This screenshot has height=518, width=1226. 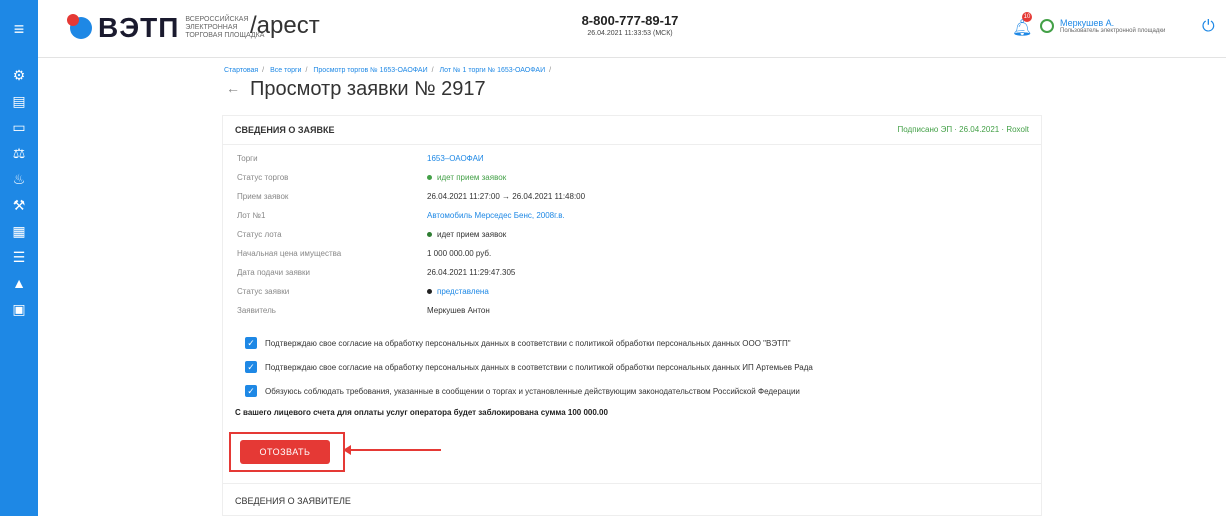 What do you see at coordinates (458, 291) in the screenshot?
I see `status-badge: представлена` at bounding box center [458, 291].